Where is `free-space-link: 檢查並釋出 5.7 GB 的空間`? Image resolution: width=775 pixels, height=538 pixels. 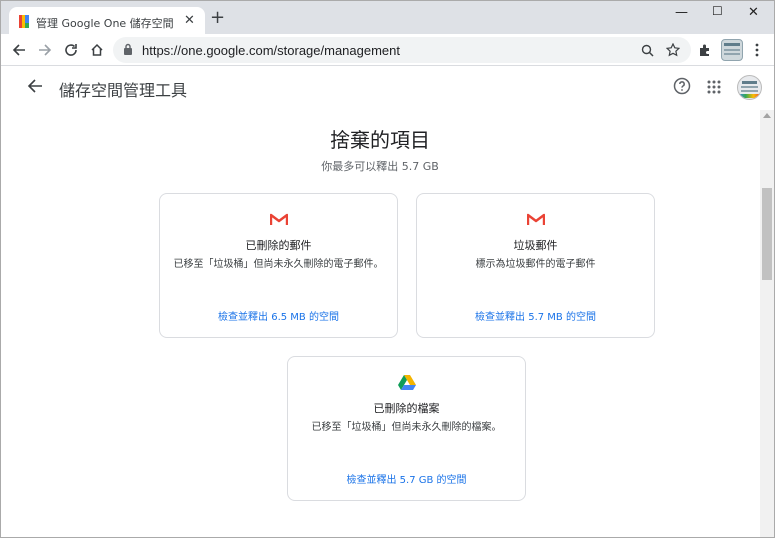
free-space-link: 檢查並釋出 5.7 GB 的空間 is located at coordinates (406, 478).